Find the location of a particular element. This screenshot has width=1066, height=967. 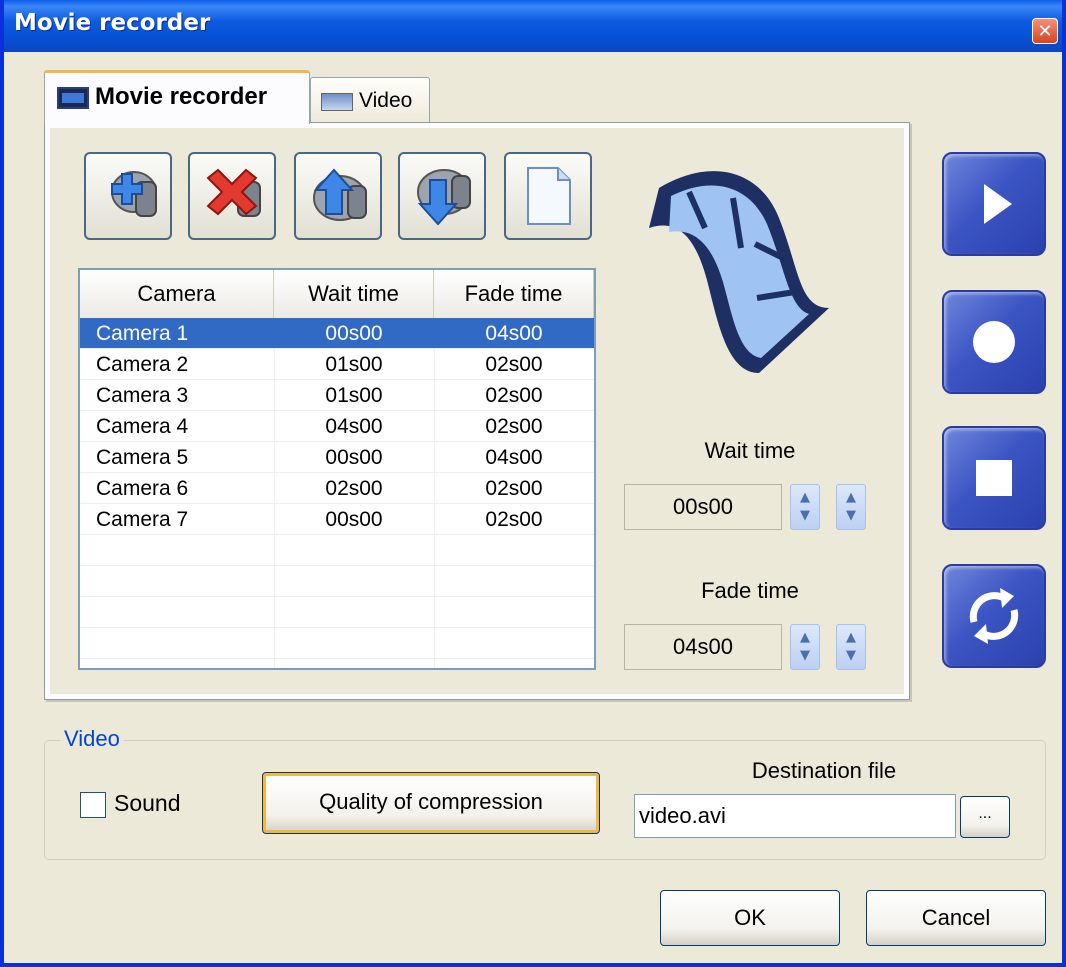

title-bar: Movie recorder ✕ is located at coordinates (533, 26).